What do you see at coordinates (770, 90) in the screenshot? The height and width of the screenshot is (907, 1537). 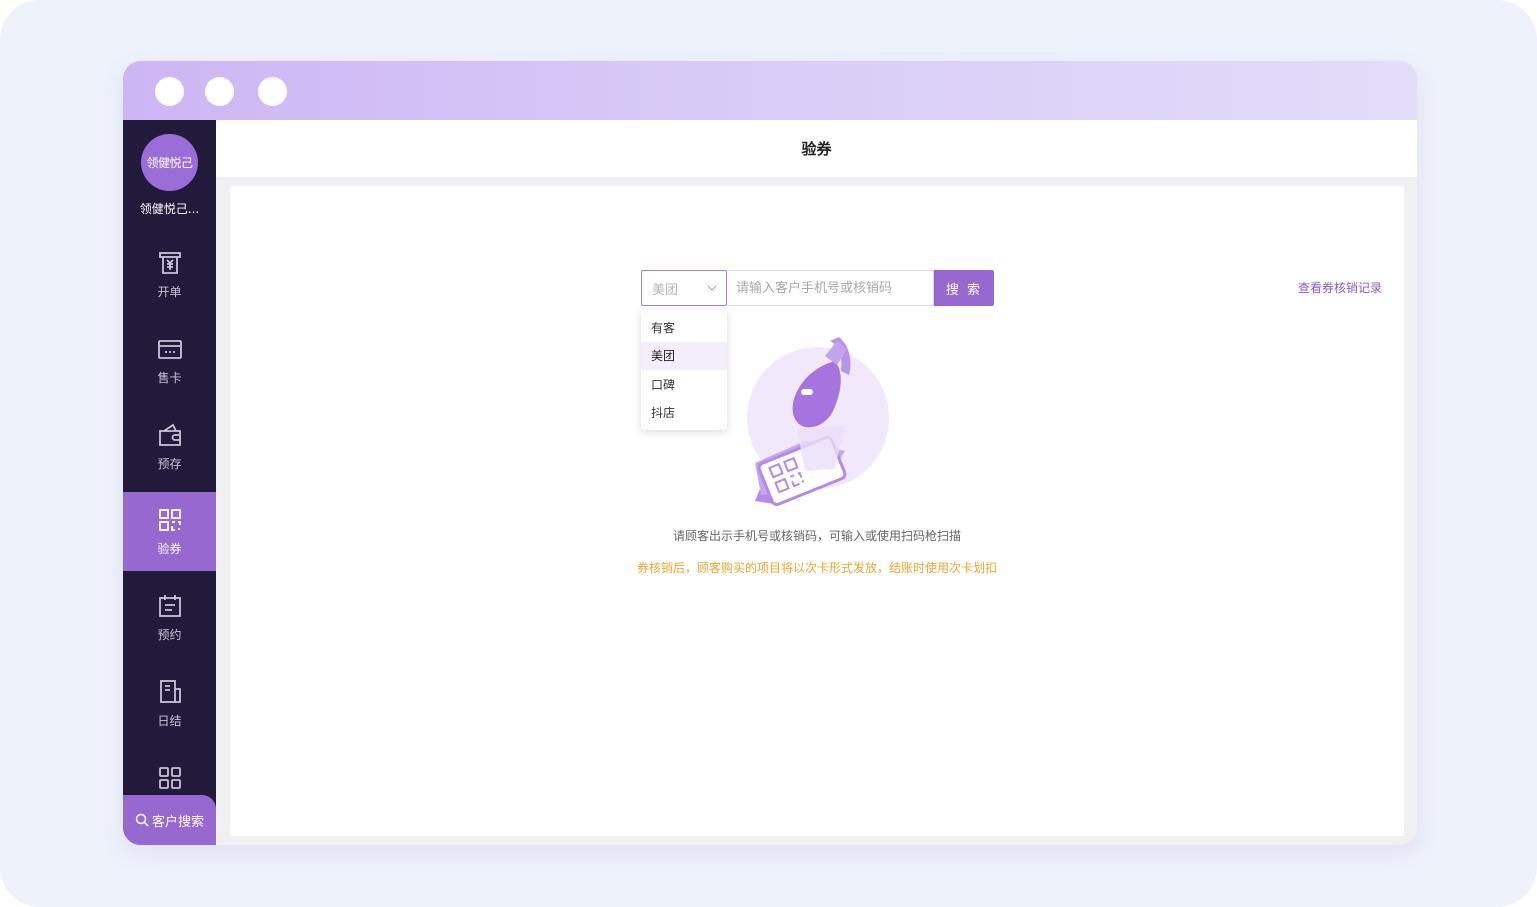 I see `title-bar` at bounding box center [770, 90].